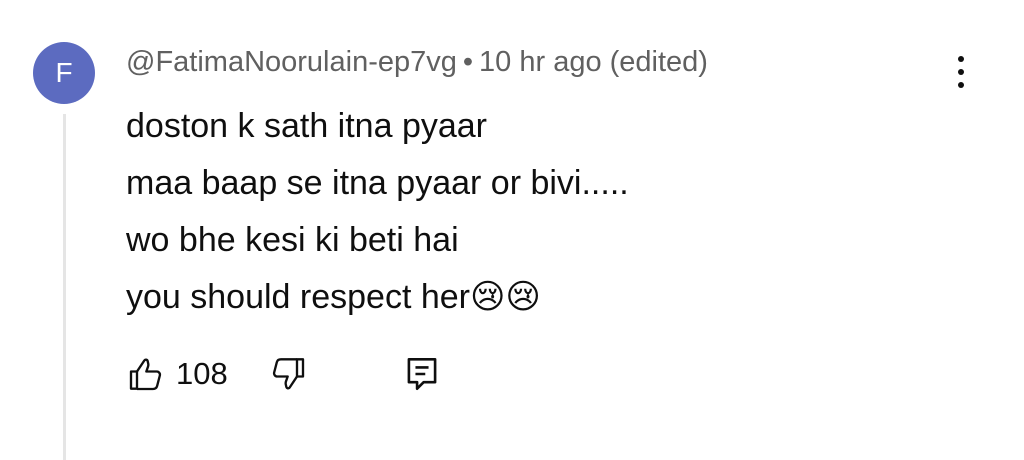  I want to click on reply-comment-icon, so click(422, 374).